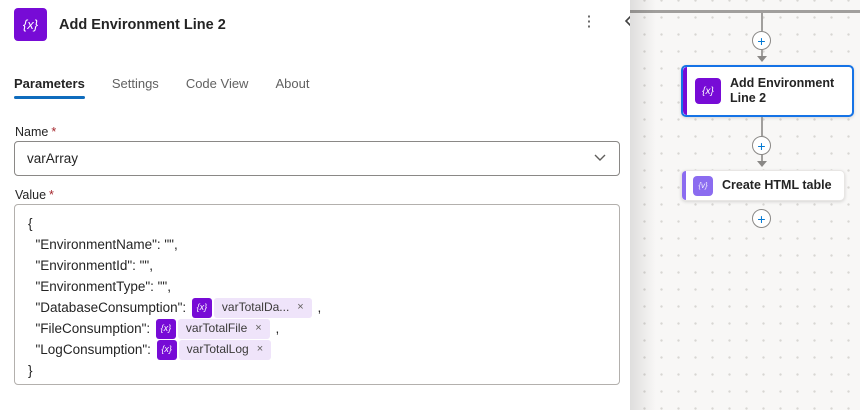 Image resolution: width=860 pixels, height=410 pixels. What do you see at coordinates (761, 218) in the screenshot?
I see `add-action-button: +` at bounding box center [761, 218].